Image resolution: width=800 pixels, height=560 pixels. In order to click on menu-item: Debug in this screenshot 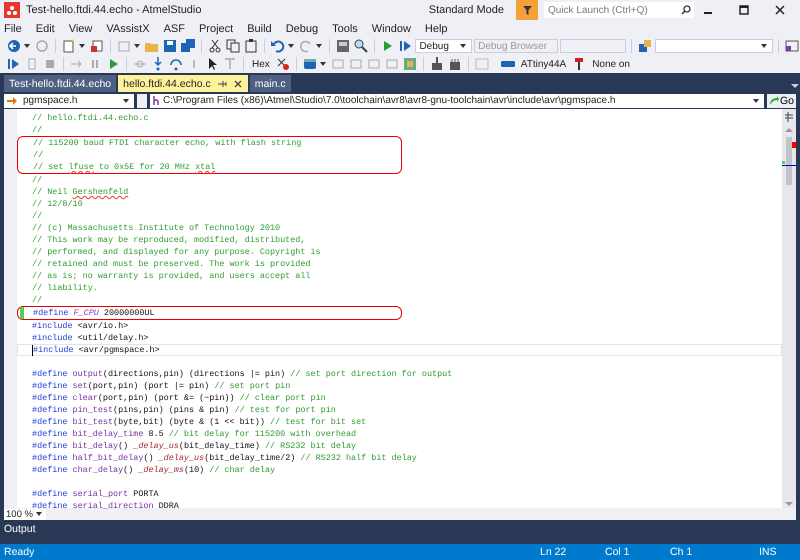, I will do `click(302, 28)`.